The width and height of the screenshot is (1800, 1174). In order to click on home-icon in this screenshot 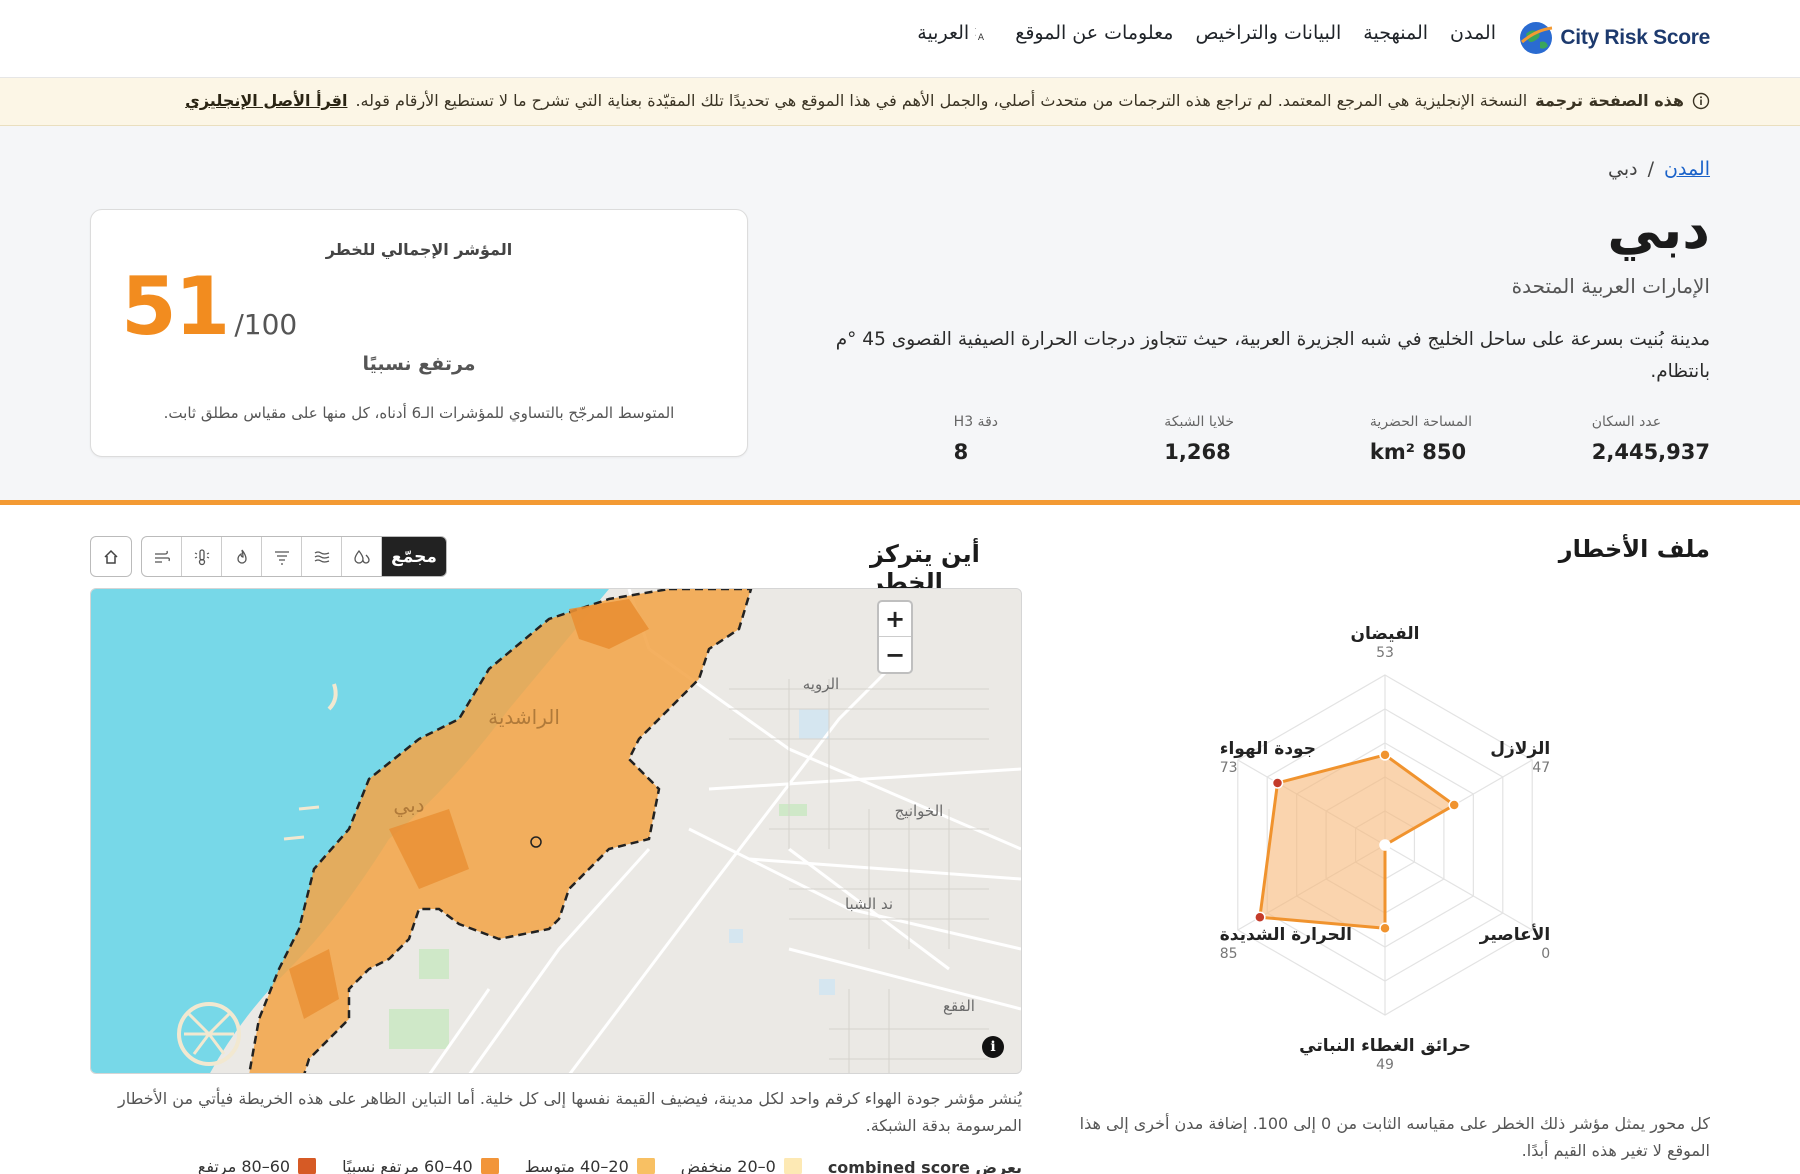, I will do `click(111, 556)`.